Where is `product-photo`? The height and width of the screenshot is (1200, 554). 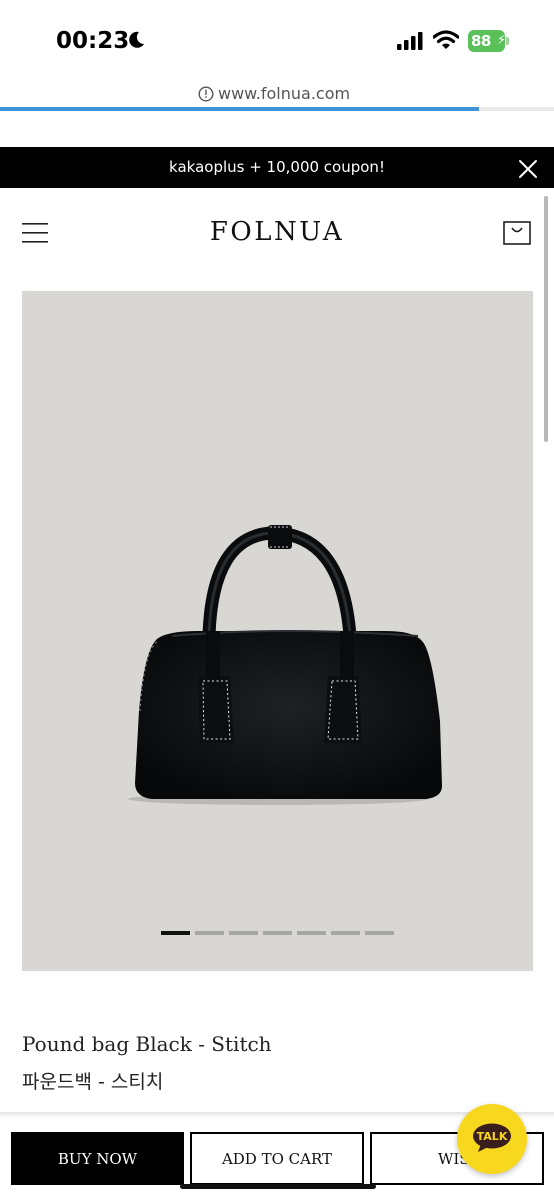 product-photo is located at coordinates (285, 665).